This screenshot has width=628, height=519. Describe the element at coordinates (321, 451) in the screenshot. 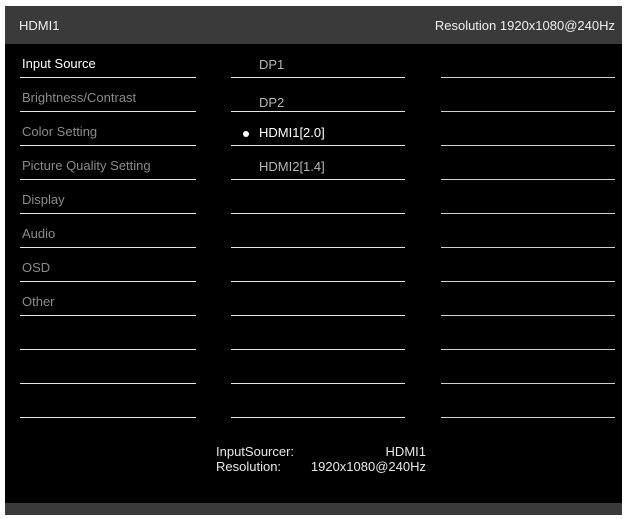

I see `input-source-info: InputSourcer: HDMI1` at that location.